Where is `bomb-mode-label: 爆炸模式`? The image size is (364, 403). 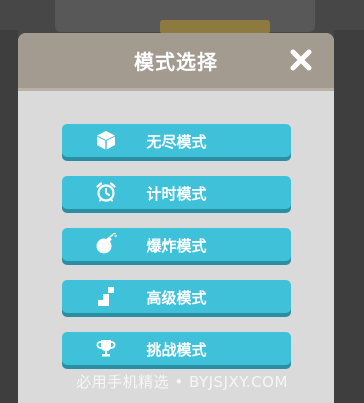 bomb-mode-label: 爆炸模式 is located at coordinates (176, 246).